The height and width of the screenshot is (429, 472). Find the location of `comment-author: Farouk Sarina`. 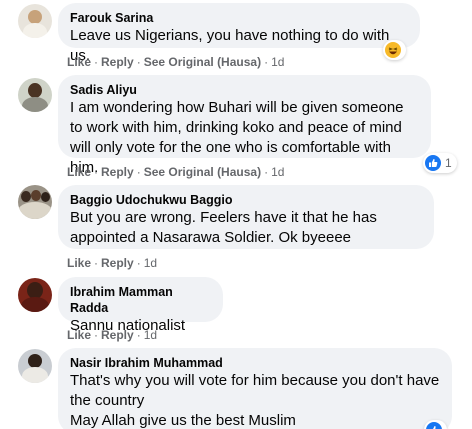

comment-author: Farouk Sarina is located at coordinates (239, 18).